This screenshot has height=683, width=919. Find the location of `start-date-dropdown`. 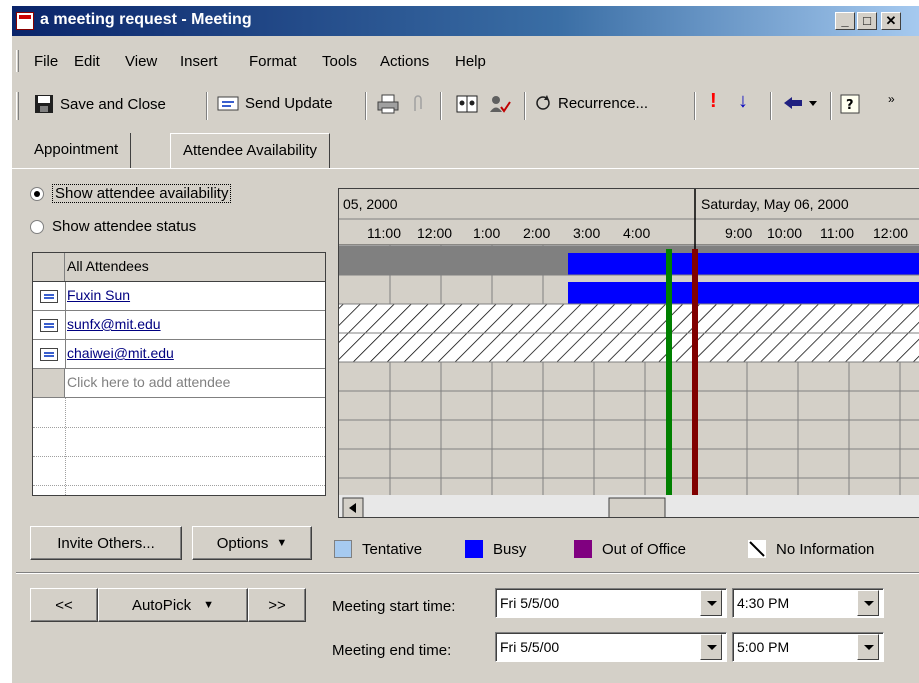

start-date-dropdown is located at coordinates (711, 603).